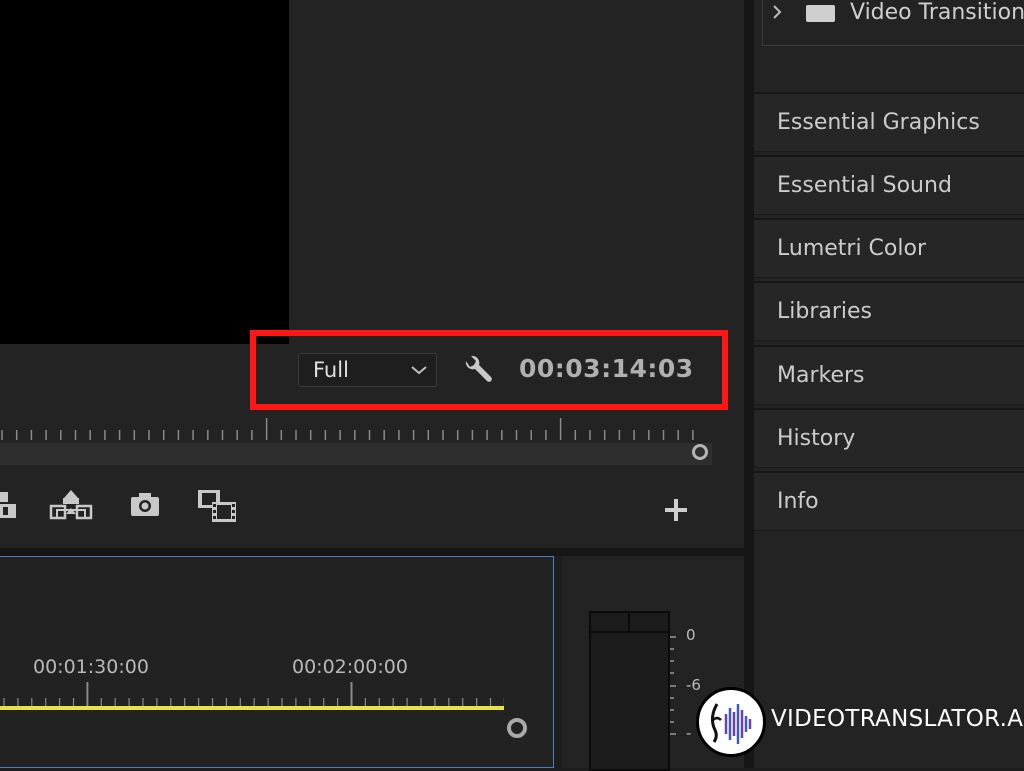 The width and height of the screenshot is (1024, 771). Describe the element at coordinates (91, 667) in the screenshot. I see `timeline-ruler-label: 00:01:30:00` at that location.